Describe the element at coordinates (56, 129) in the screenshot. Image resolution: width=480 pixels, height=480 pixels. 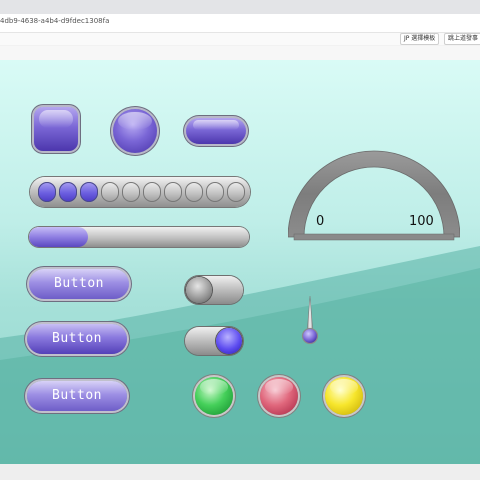
I see `square-purple-button` at that location.